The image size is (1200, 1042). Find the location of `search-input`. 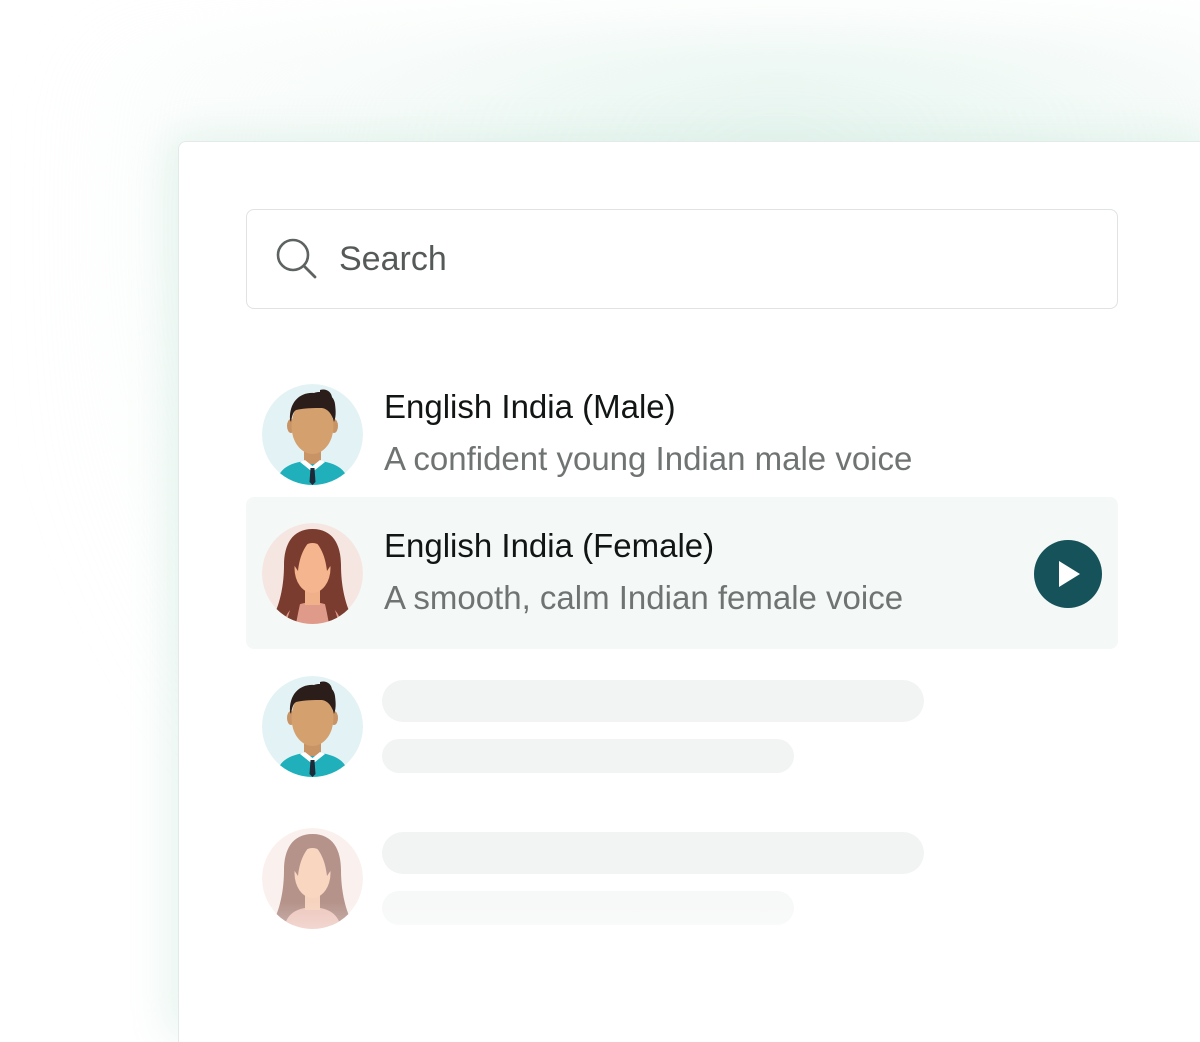

search-input is located at coordinates (709, 259).